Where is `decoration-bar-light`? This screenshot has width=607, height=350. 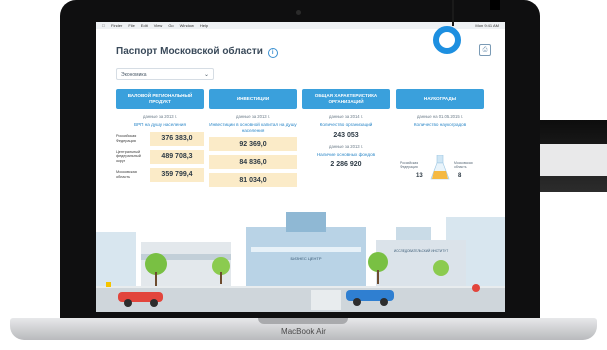
decoration-bar-light is located at coordinates (573, 160).